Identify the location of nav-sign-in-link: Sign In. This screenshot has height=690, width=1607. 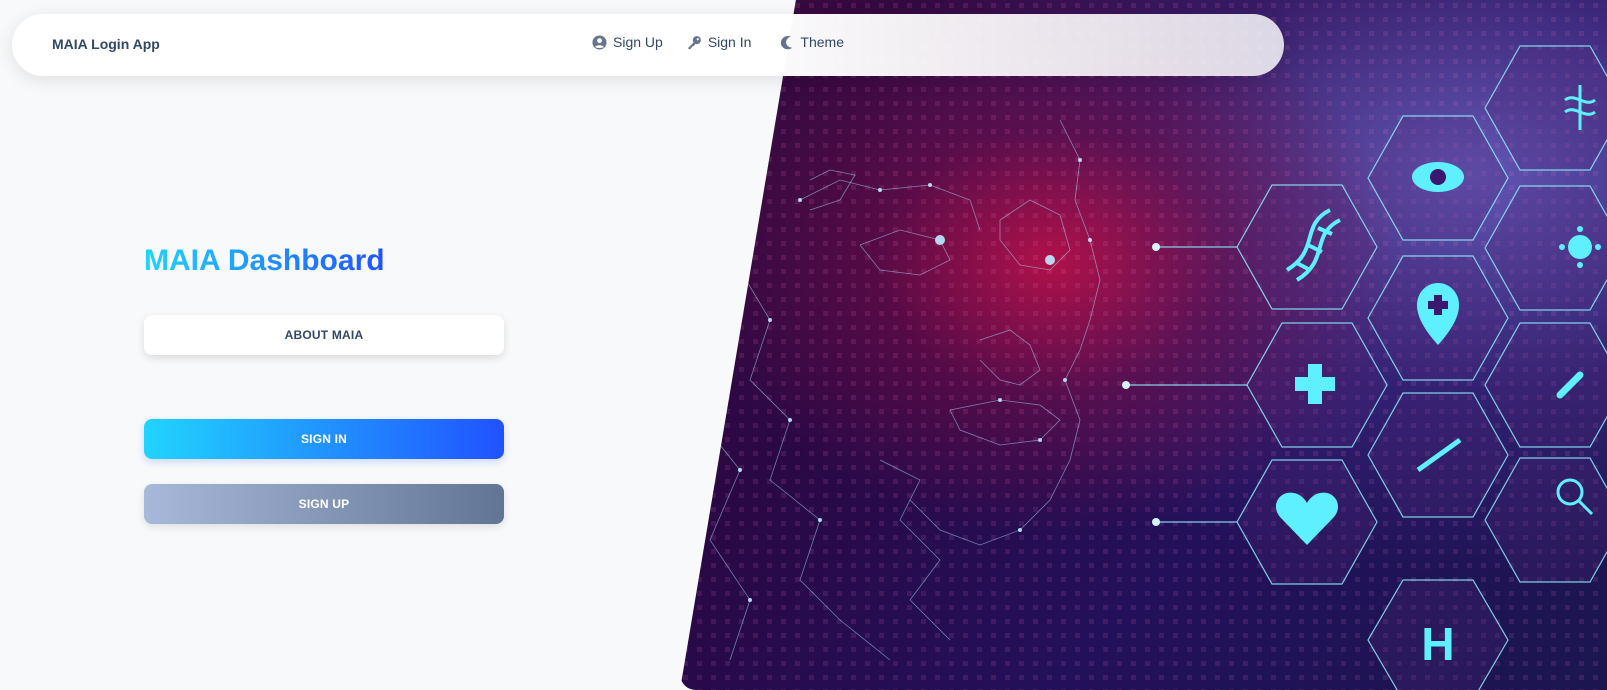
(719, 42).